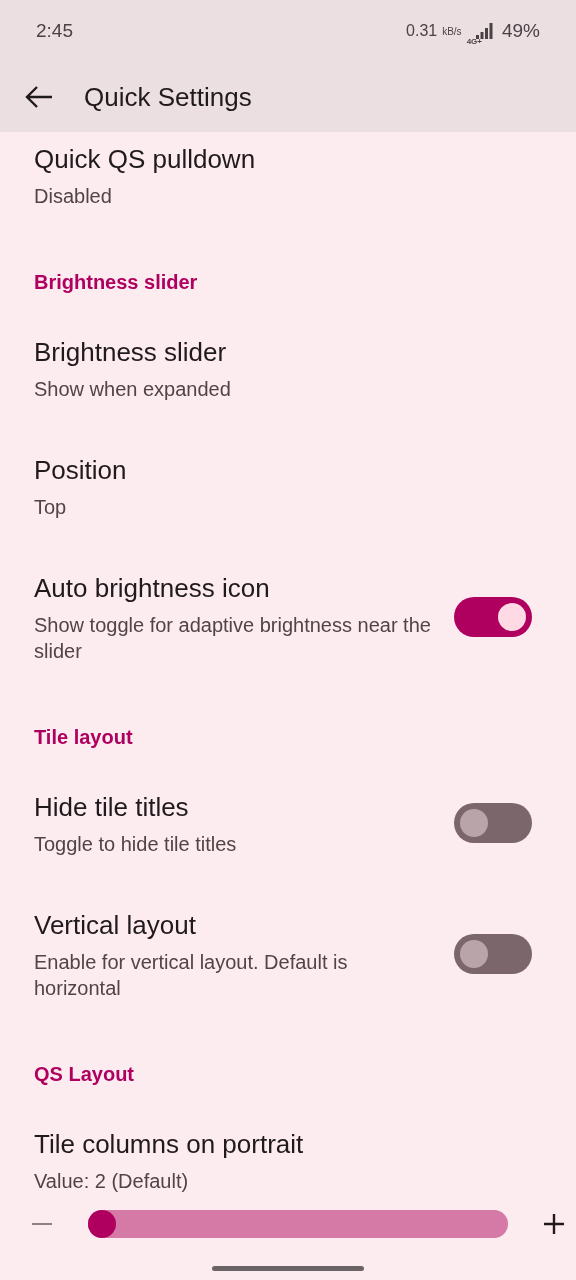  What do you see at coordinates (102, 1224) in the screenshot?
I see `slider-thumb` at bounding box center [102, 1224].